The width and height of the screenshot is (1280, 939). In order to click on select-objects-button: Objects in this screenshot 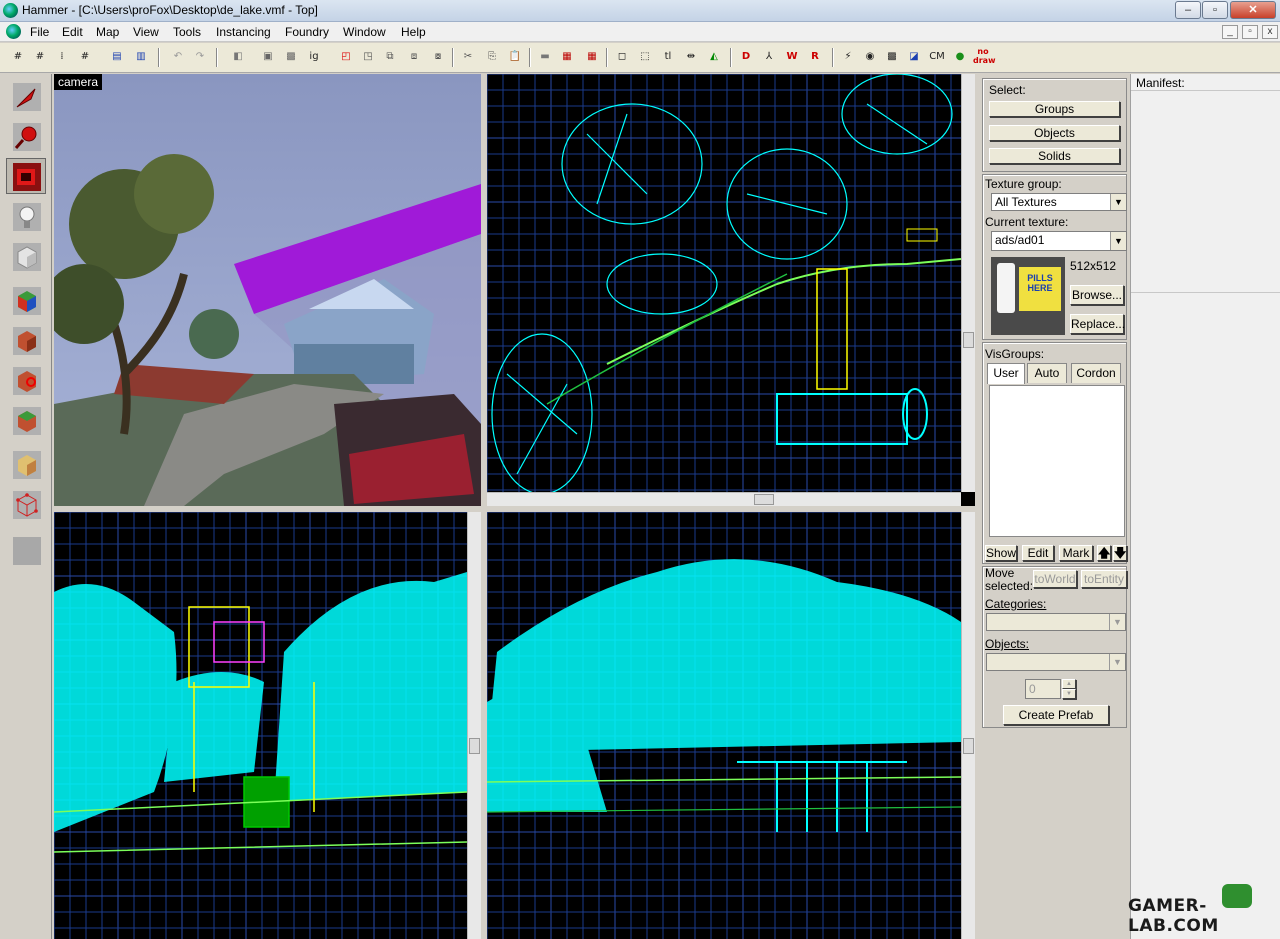, I will do `click(1054, 133)`.